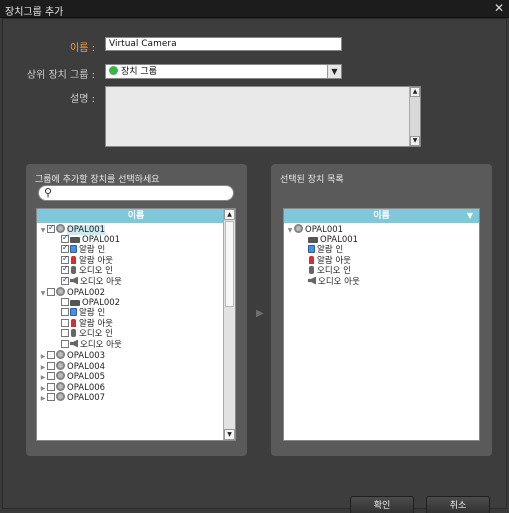 This screenshot has height=513, width=509. Describe the element at coordinates (136, 355) in the screenshot. I see `tree-node-device: ▶ OPAL003` at that location.